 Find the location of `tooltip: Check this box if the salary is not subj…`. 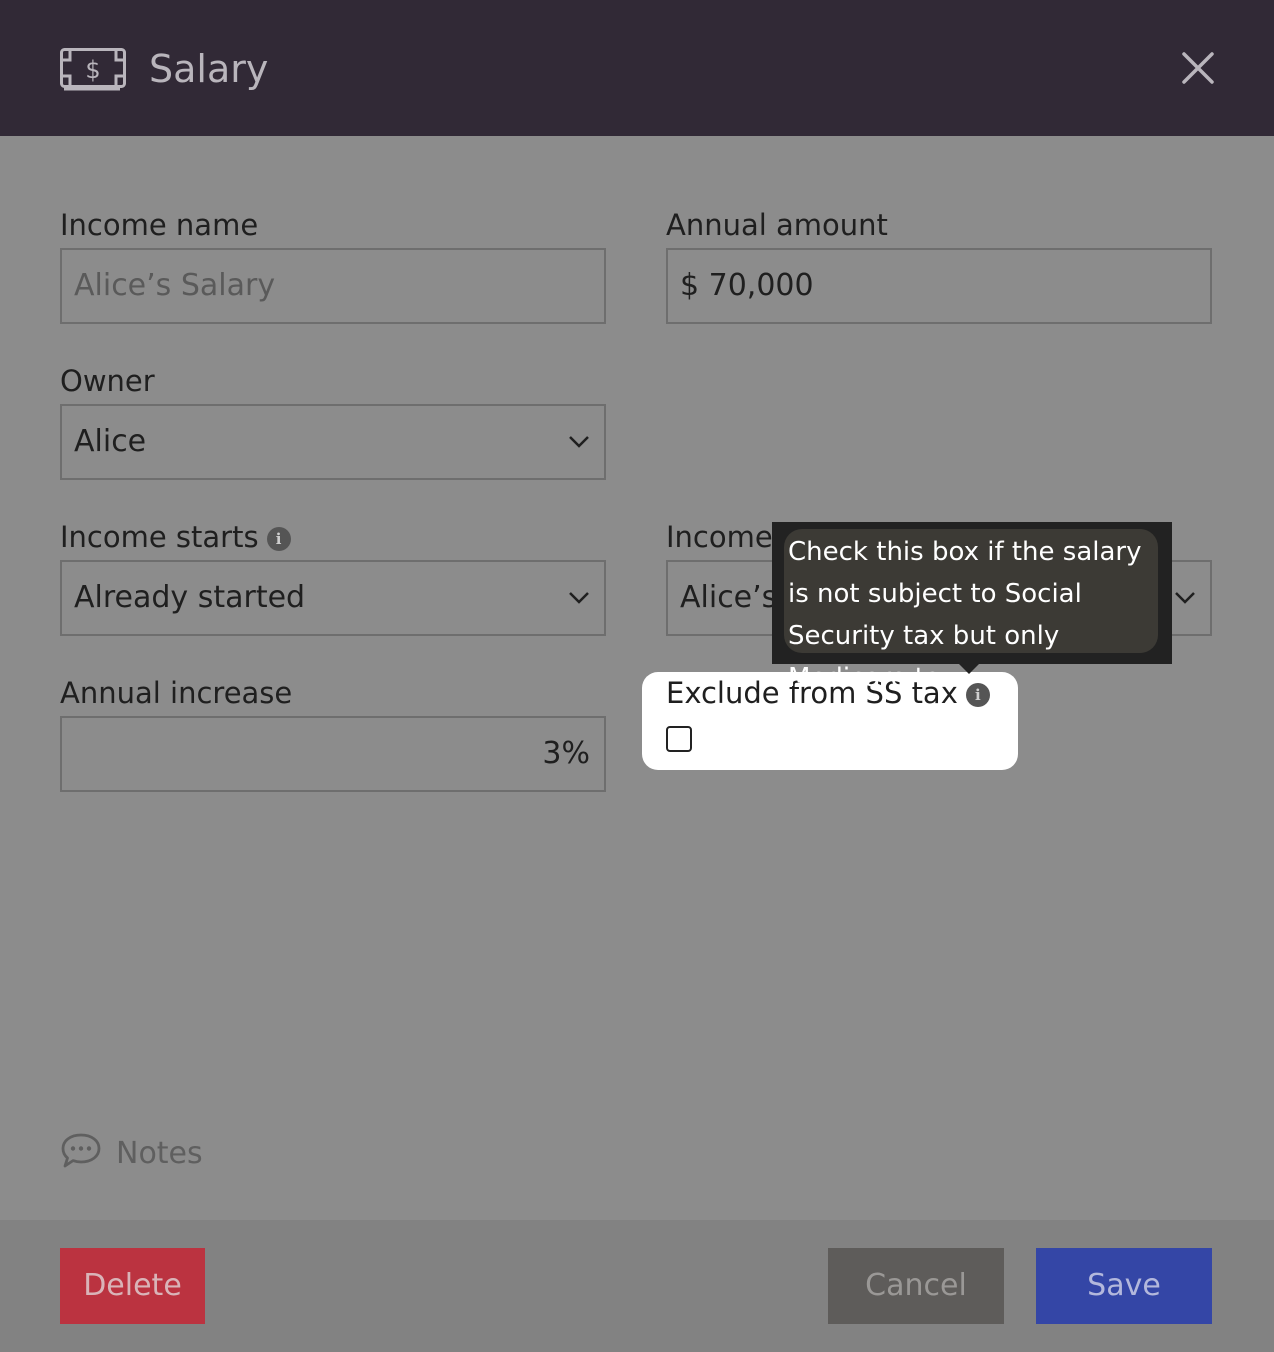

tooltip: Check this box if the salary is not subj… is located at coordinates (972, 607).